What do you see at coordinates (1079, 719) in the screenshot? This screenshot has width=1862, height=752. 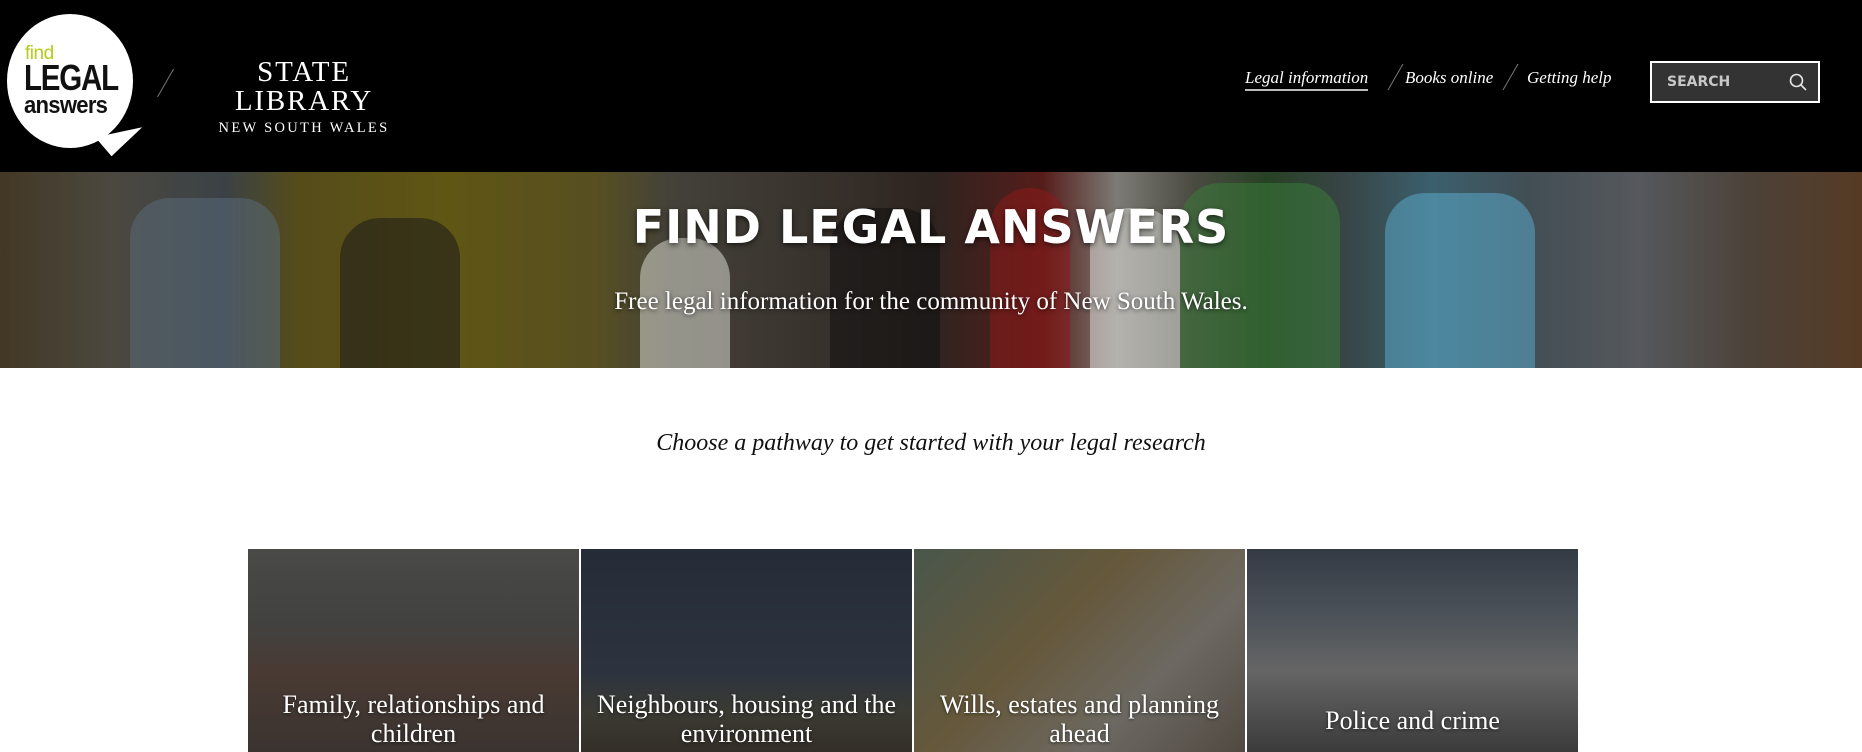 I see `pathway-card-label: Wills, estates and planning ahead` at bounding box center [1079, 719].